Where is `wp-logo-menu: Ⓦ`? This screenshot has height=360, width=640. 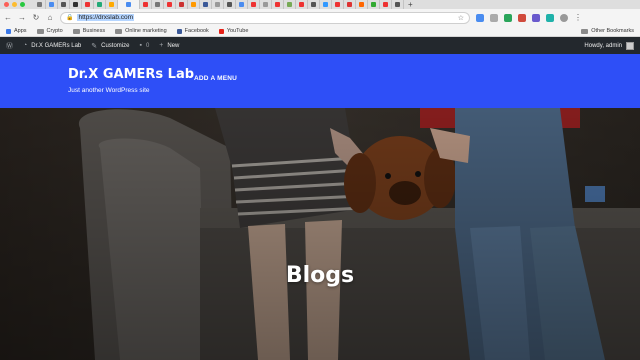
wp-logo-menu: Ⓦ is located at coordinates (9, 46).